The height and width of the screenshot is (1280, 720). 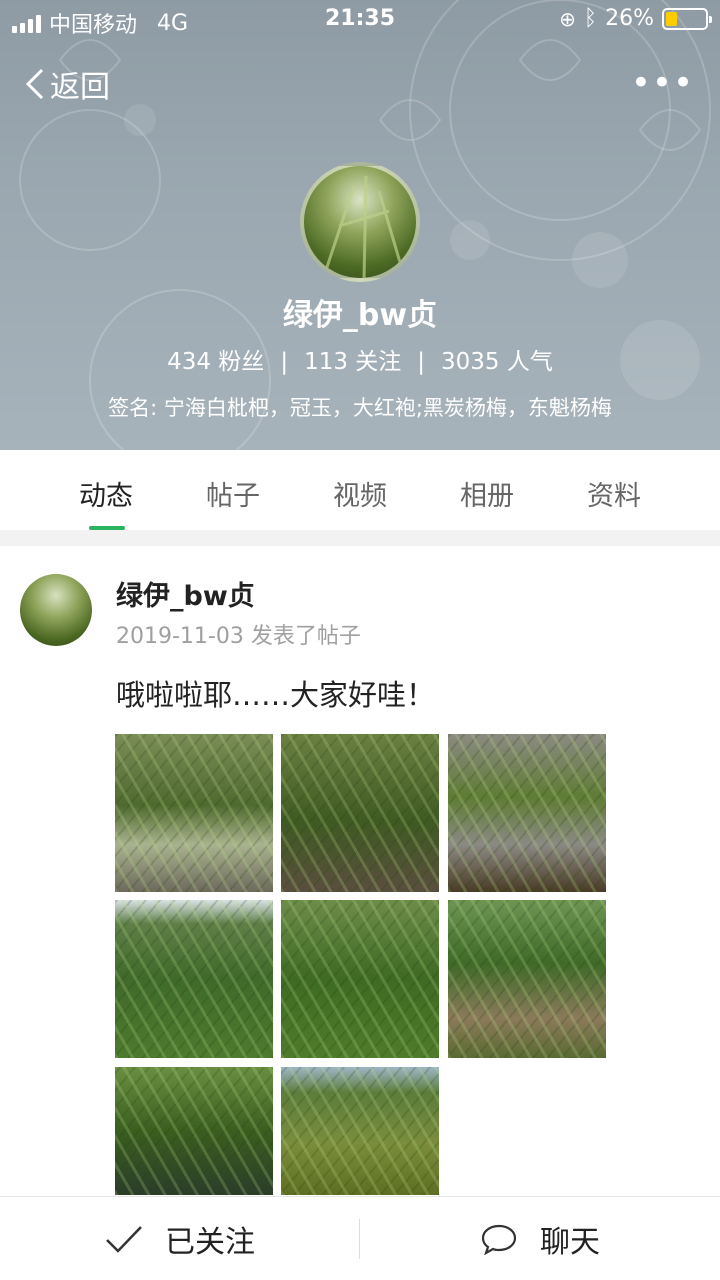 What do you see at coordinates (629, 18) in the screenshot?
I see `battery-percent: 26%` at bounding box center [629, 18].